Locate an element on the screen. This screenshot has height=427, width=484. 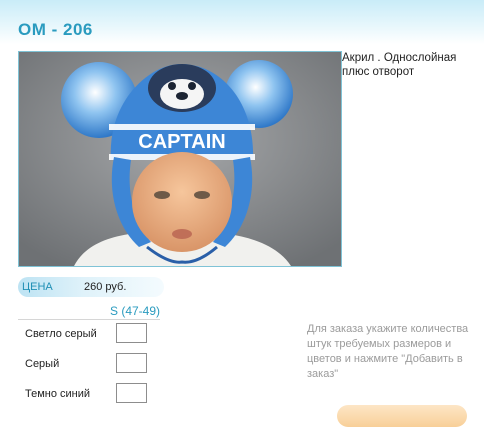
color-label: Темно синий is located at coordinates (58, 394).